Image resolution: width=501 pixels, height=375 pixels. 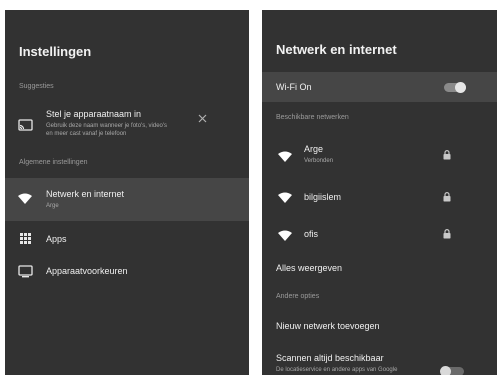 What do you see at coordinates (53, 162) in the screenshot?
I see `general-settings-header: Algemene instellingen` at bounding box center [53, 162].